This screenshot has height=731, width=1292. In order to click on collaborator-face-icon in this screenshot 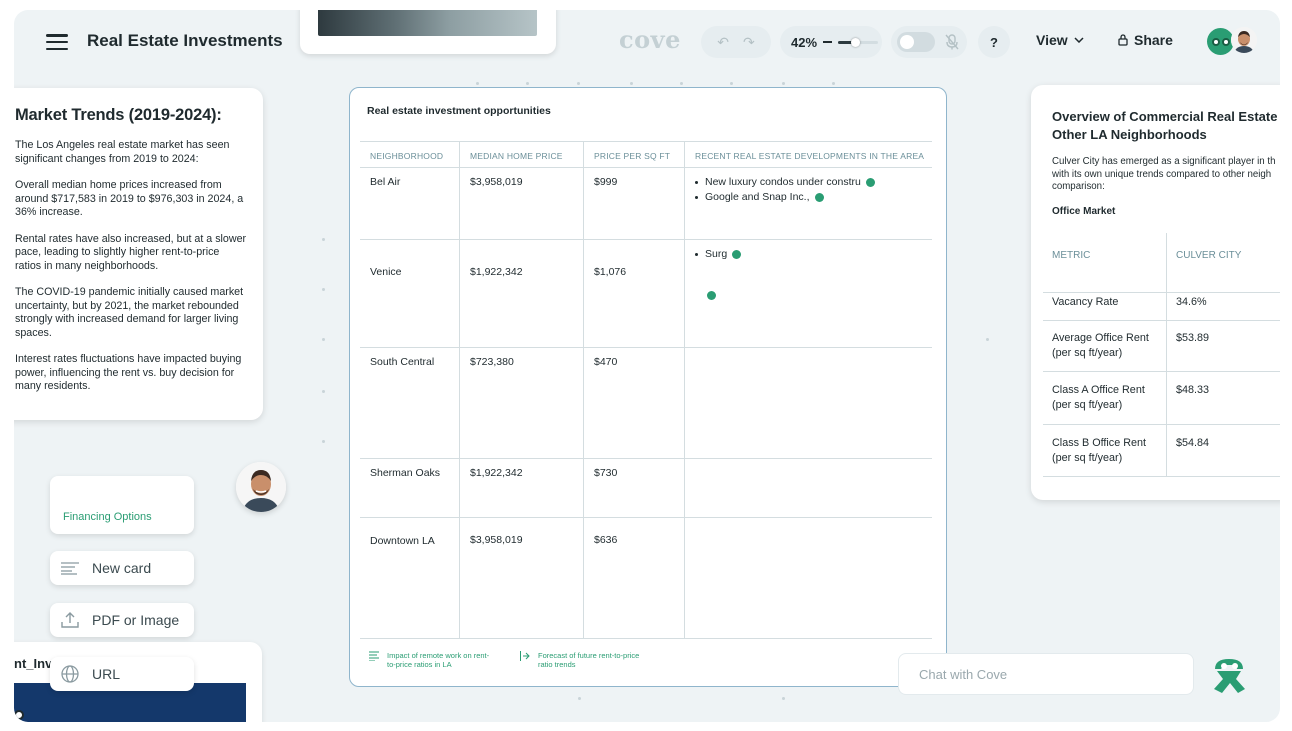, I will do `click(261, 487)`.